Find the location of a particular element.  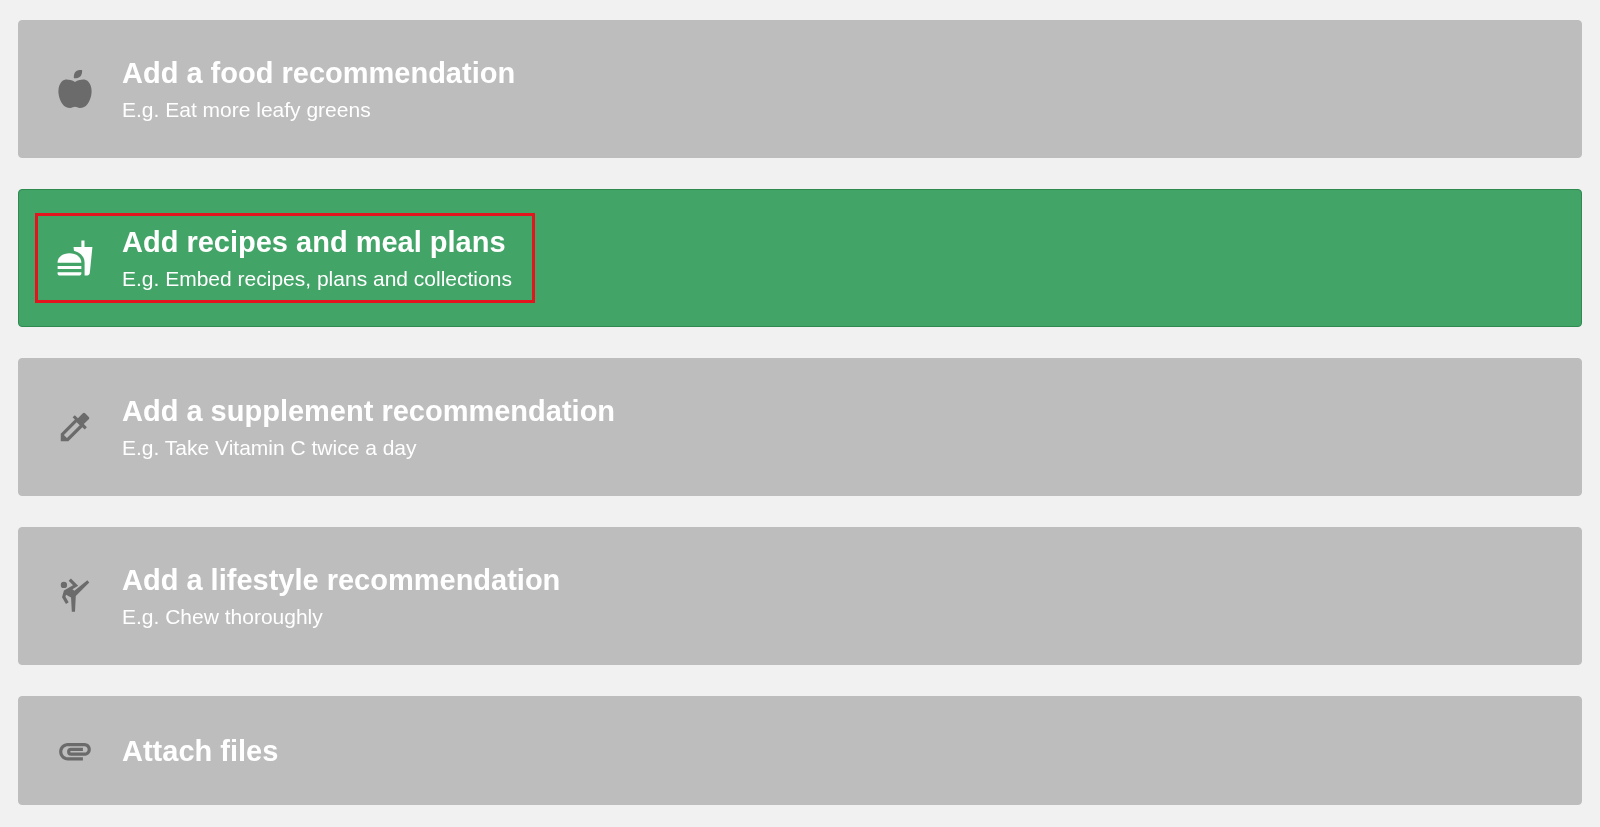

option-title: Add a supplement recommendation is located at coordinates (369, 411).